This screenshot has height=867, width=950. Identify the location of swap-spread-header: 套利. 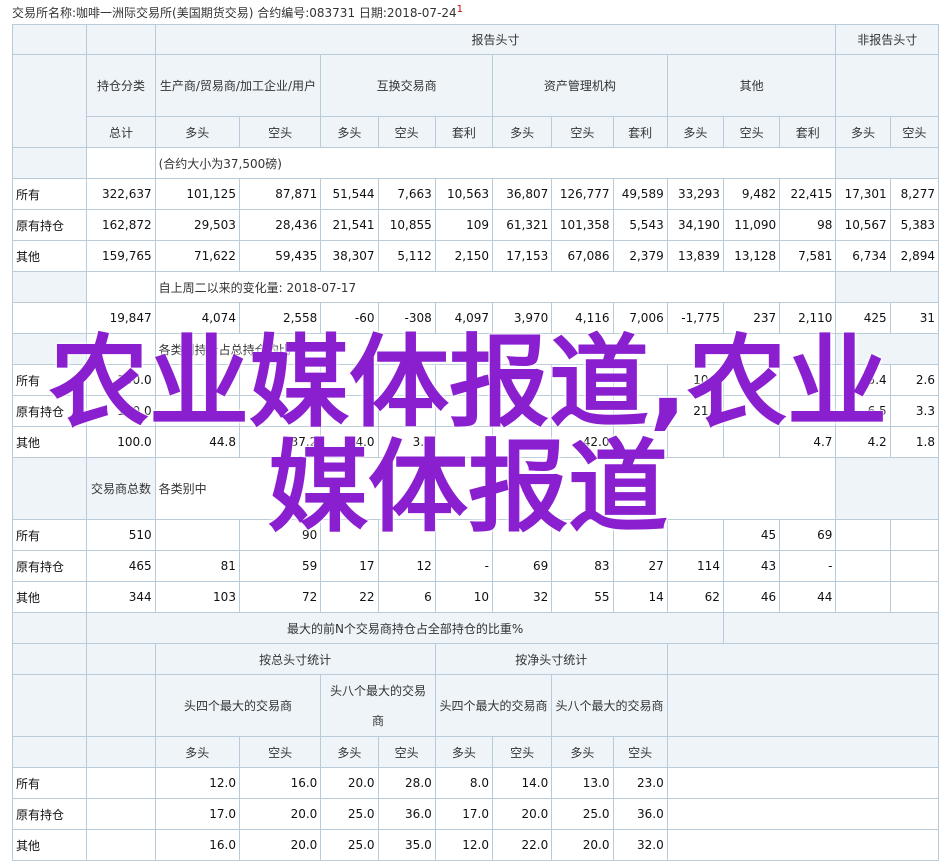
(464, 132).